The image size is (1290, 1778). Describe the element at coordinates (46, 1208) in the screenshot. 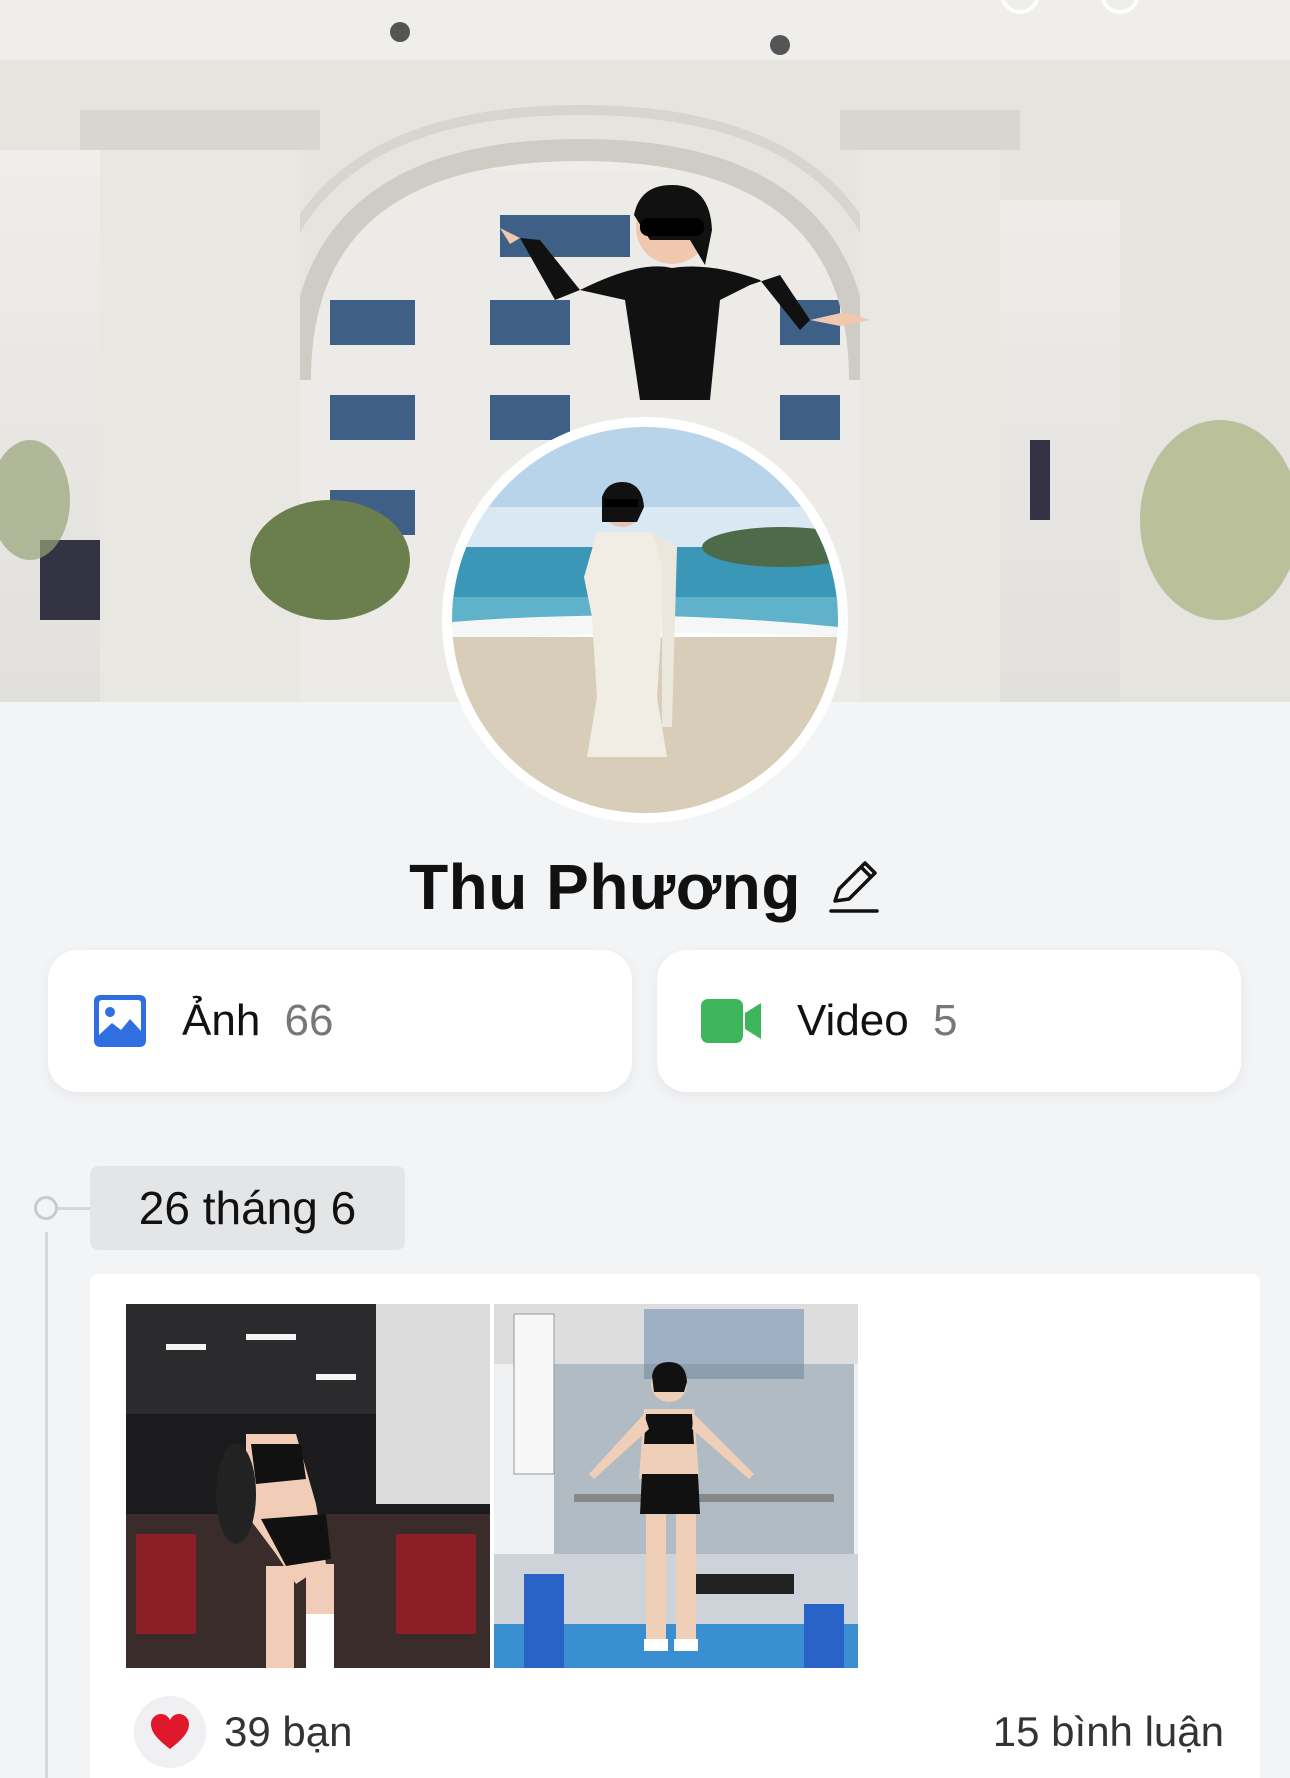

I see `timeline-dot` at that location.